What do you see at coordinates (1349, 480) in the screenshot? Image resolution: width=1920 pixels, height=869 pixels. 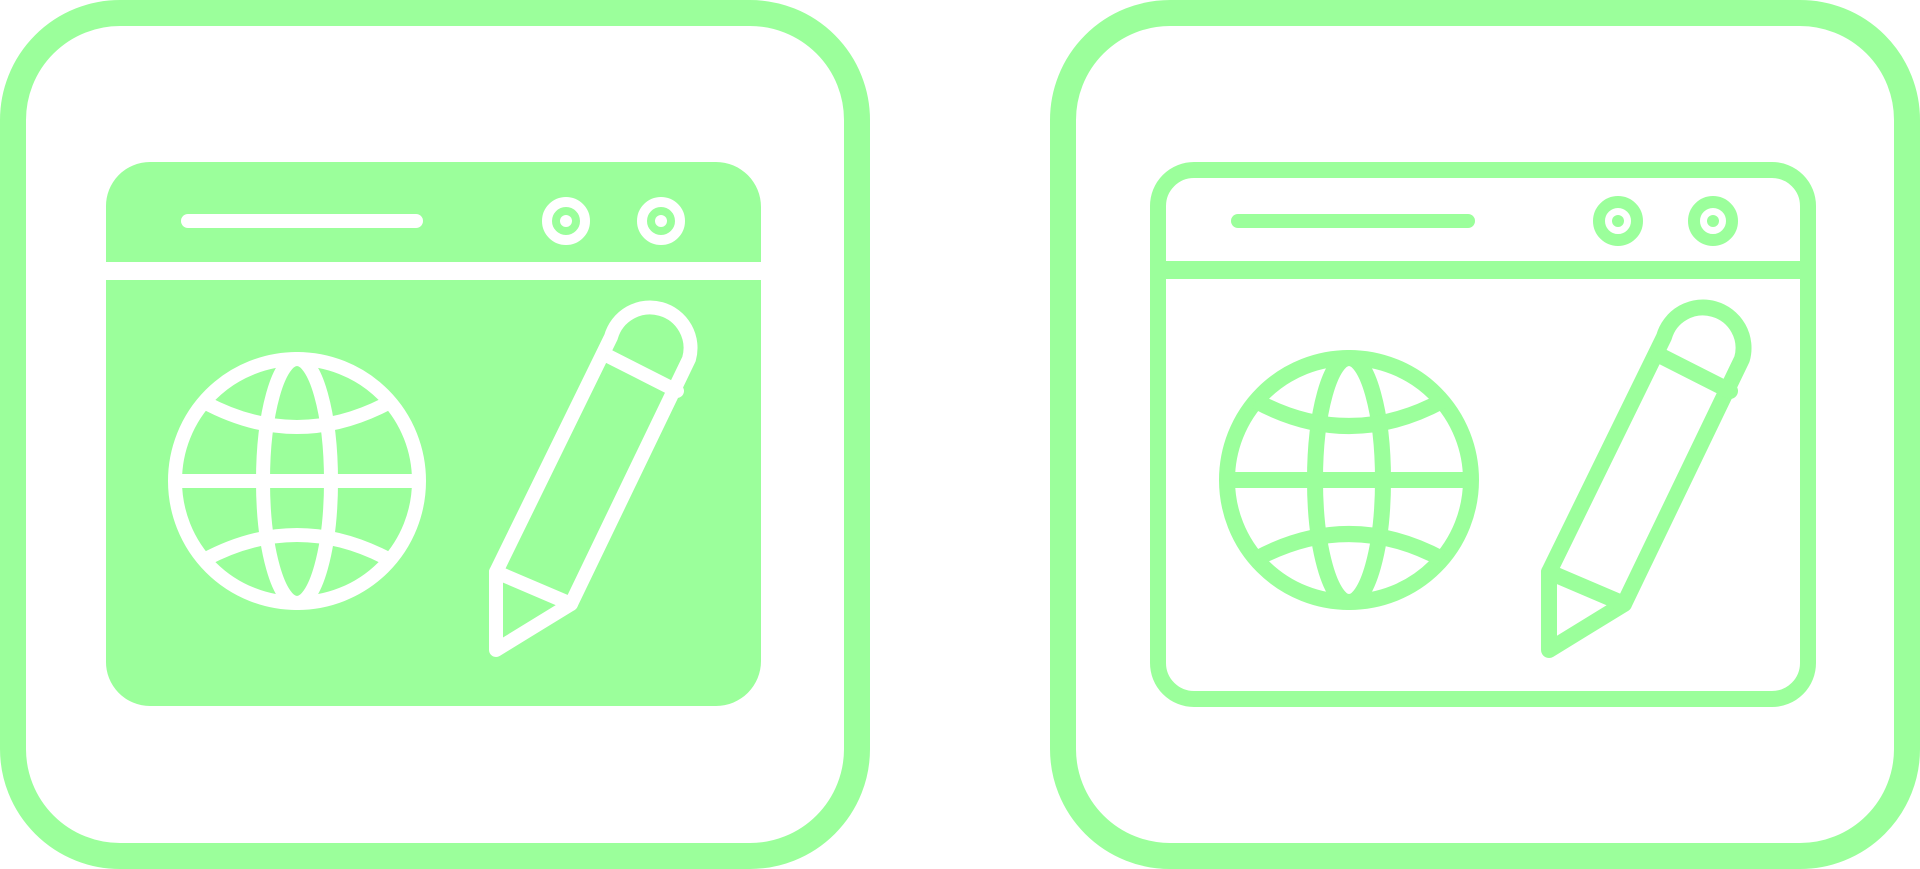 I see `globe-icon` at bounding box center [1349, 480].